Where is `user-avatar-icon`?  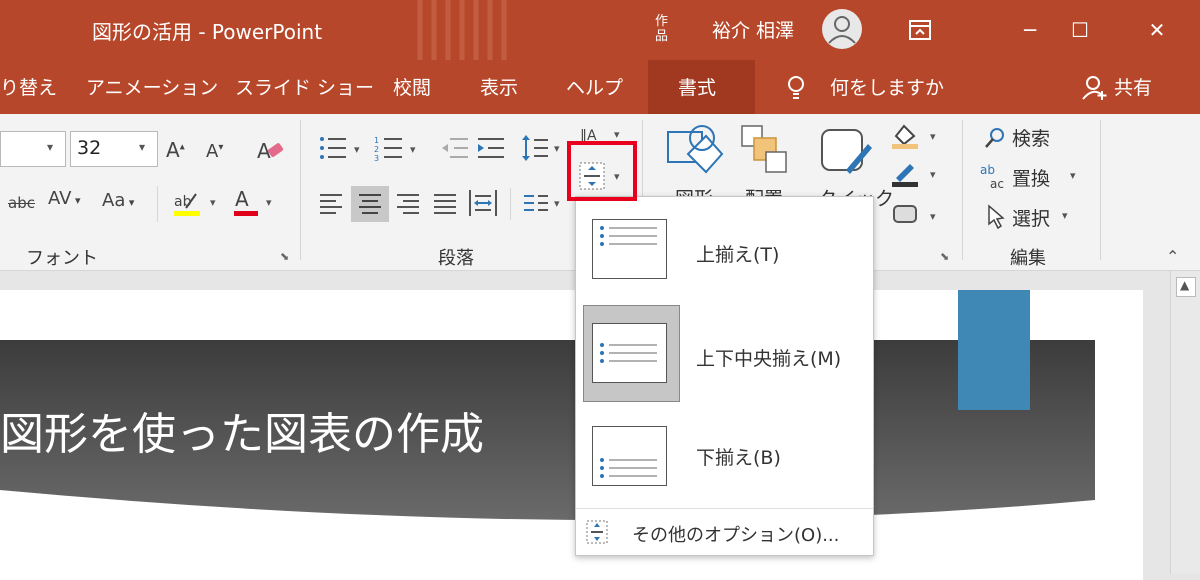 user-avatar-icon is located at coordinates (842, 30).